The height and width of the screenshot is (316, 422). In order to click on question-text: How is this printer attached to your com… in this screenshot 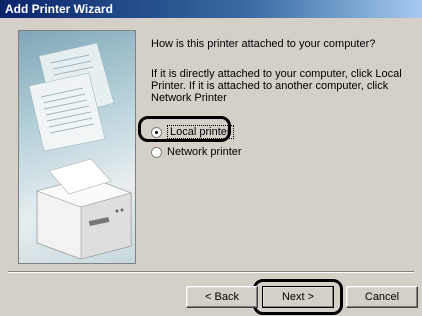, I will do `click(263, 44)`.